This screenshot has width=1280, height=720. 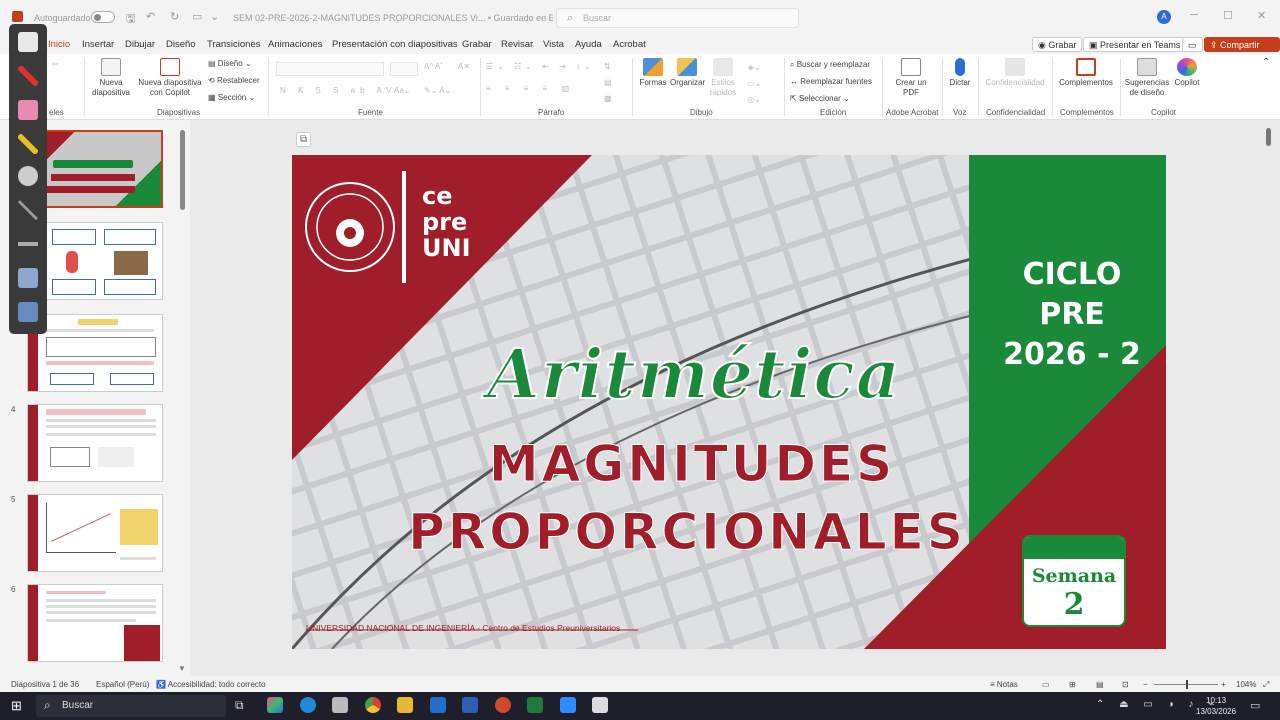 I want to click on slide-sorter-icon: ⊞, so click(x=1072, y=684).